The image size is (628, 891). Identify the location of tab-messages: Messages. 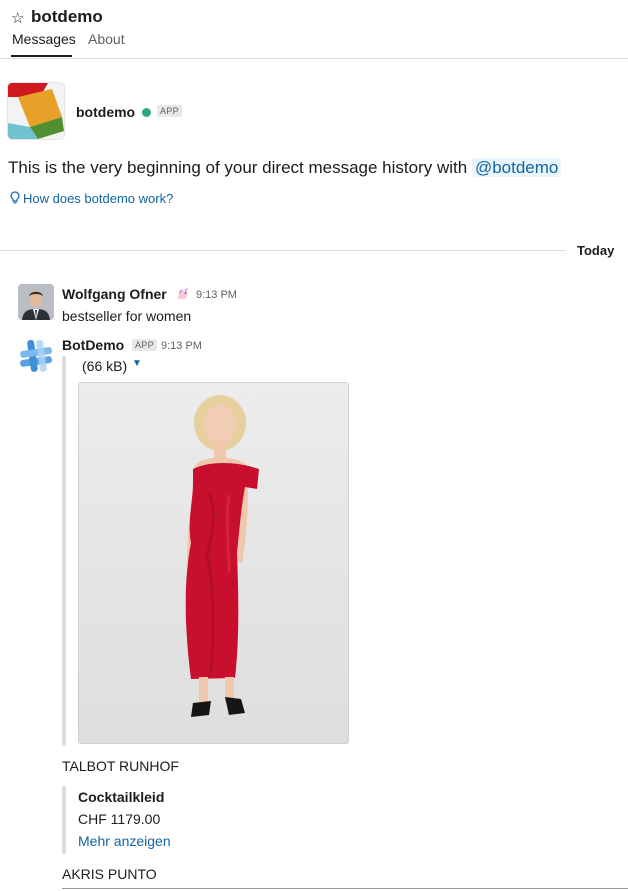
(44, 39).